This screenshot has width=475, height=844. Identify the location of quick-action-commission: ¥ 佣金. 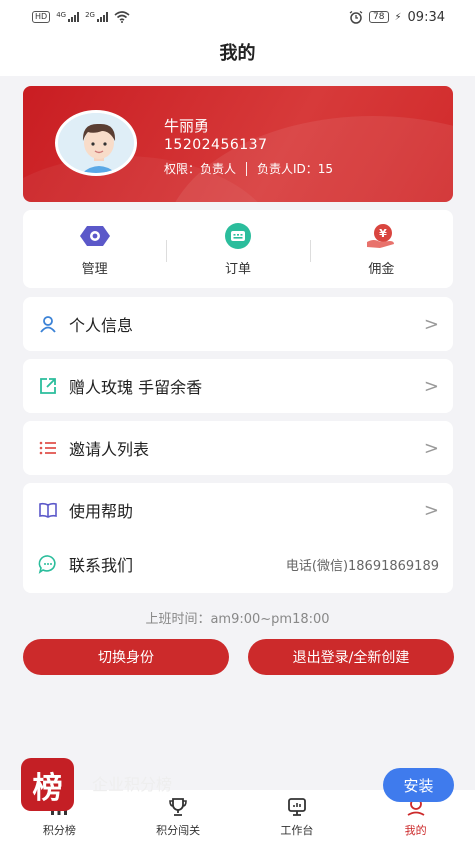
(381, 249).